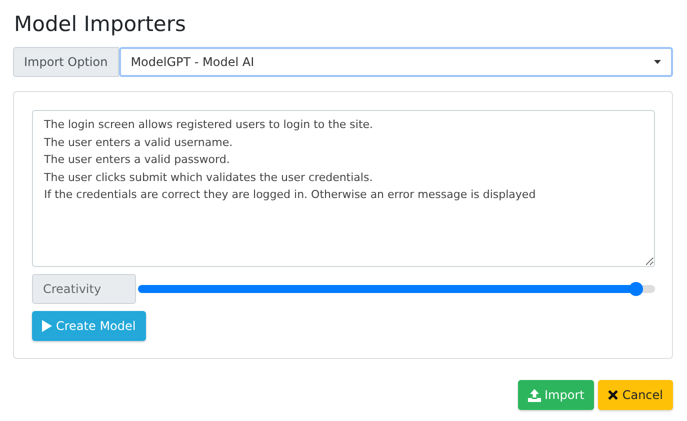 This screenshot has height=421, width=687. Describe the element at coordinates (66, 62) in the screenshot. I see `import-option-label: Import Option` at that location.